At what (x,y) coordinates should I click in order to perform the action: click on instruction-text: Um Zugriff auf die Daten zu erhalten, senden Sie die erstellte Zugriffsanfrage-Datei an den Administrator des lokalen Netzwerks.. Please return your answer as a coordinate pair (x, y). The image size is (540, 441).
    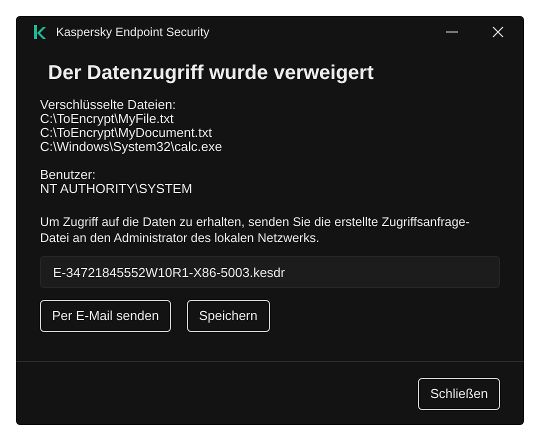
    Looking at the image, I should click on (255, 230).